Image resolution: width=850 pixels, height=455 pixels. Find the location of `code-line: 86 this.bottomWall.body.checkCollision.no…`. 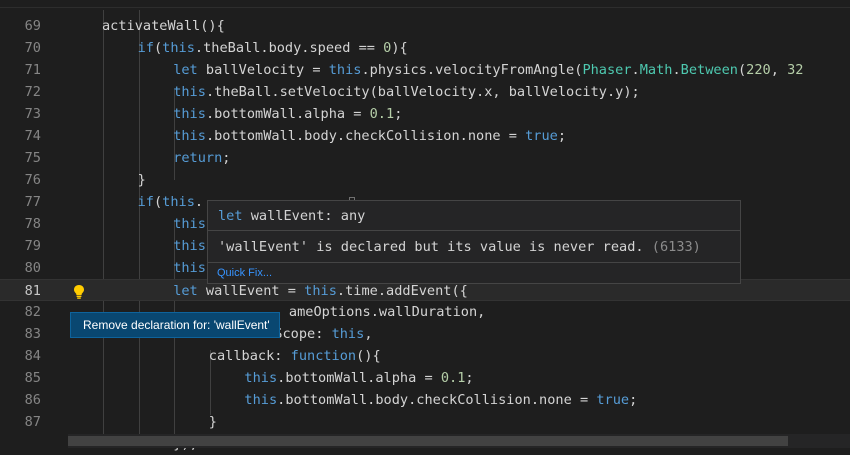

code-line: 86 this.bottomWall.body.checkCollision.no… is located at coordinates (425, 400).